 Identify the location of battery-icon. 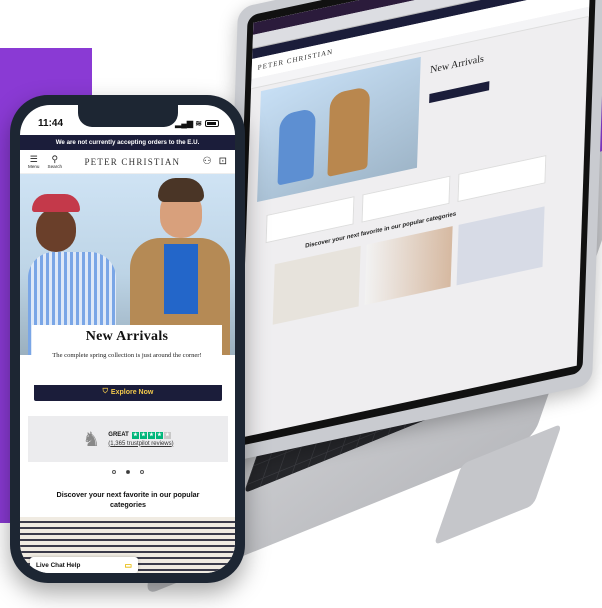
(212, 123).